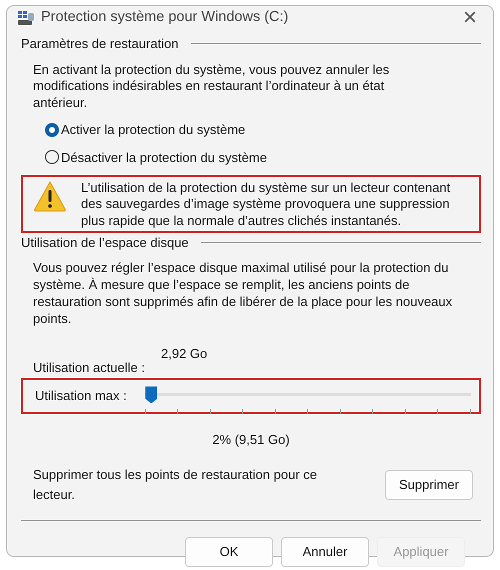 This screenshot has width=500, height=570. I want to click on close-button: ×, so click(469, 18).